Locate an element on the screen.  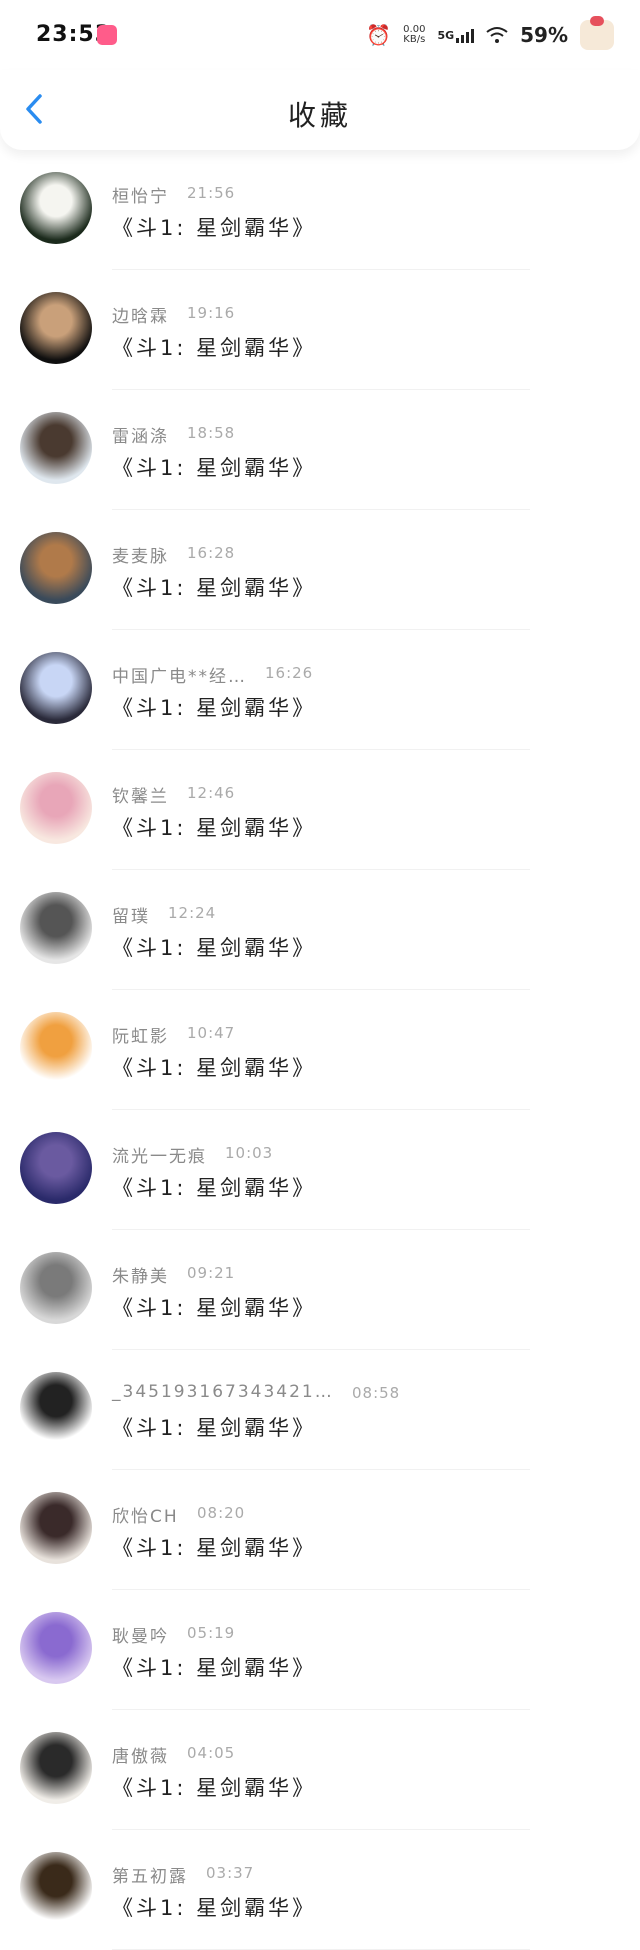
net-speed: 0.00 KB/s is located at coordinates (414, 34).